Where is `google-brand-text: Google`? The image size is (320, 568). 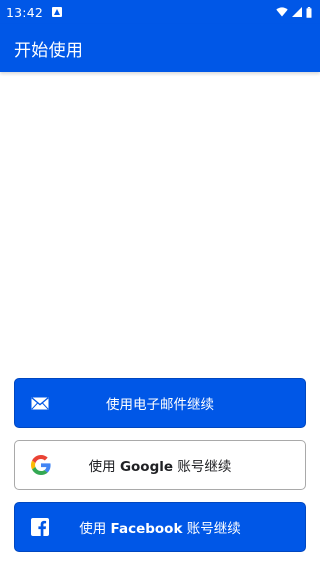 google-brand-text: Google is located at coordinates (146, 467).